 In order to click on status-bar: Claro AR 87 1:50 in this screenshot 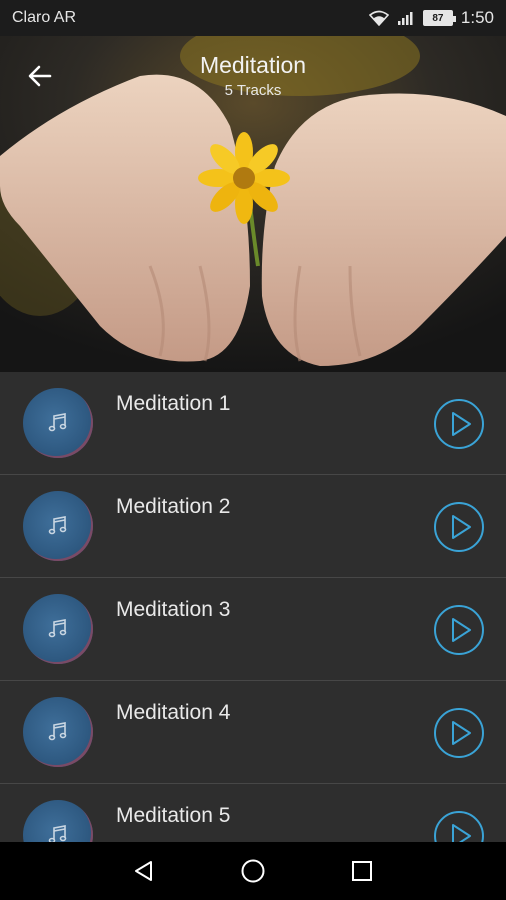, I will do `click(253, 18)`.